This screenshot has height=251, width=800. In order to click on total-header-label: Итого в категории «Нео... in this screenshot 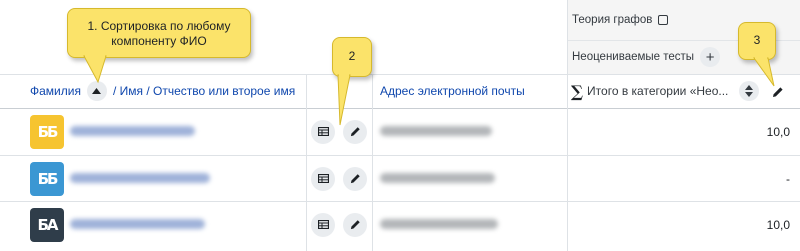, I will do `click(657, 91)`.